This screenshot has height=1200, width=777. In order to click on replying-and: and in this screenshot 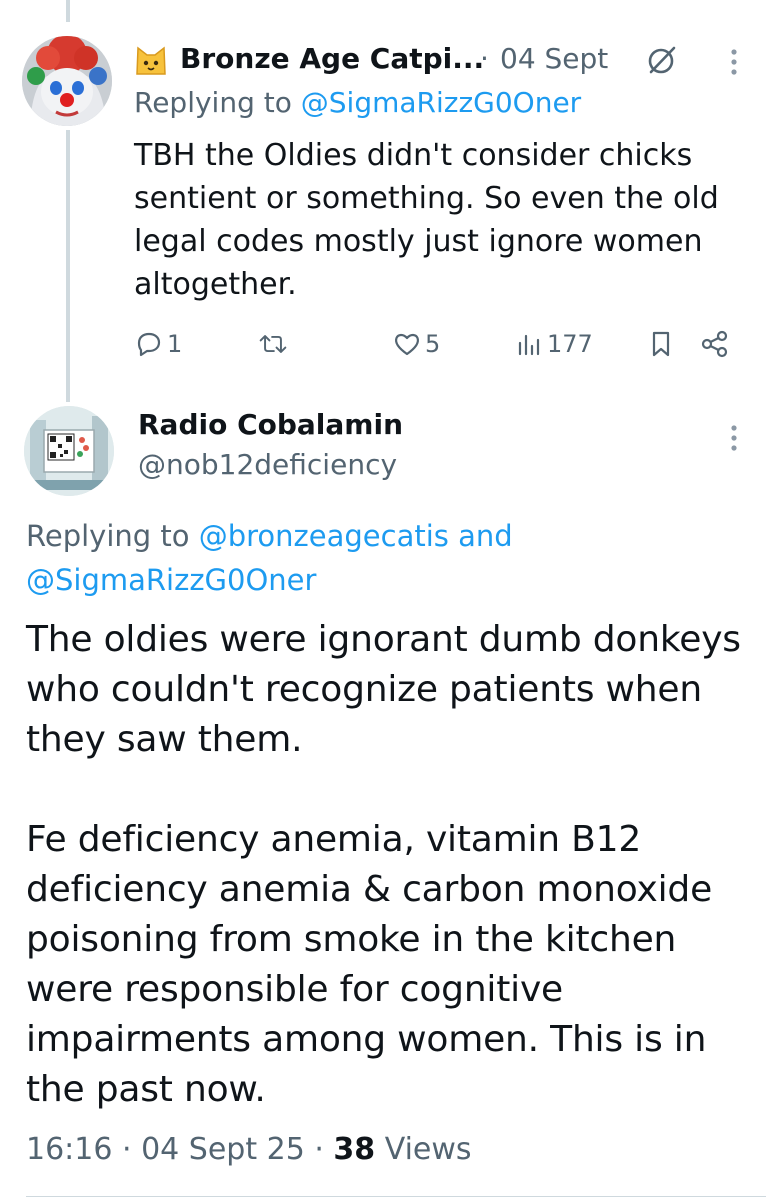, I will do `click(481, 536)`.